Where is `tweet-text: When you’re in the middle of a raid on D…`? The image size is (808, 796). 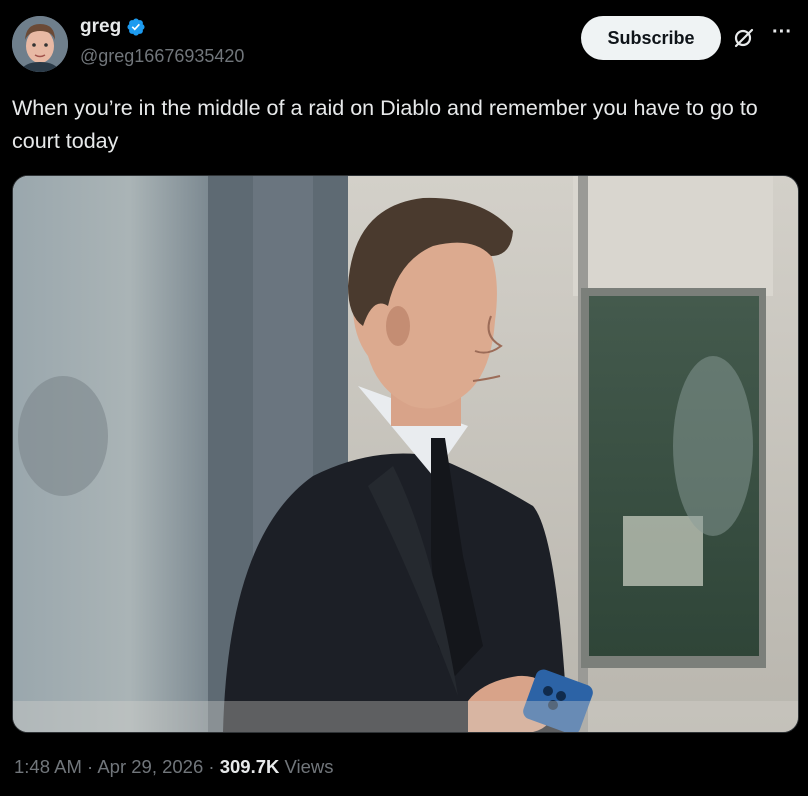 tweet-text: When you’re in the middle of a raid on D… is located at coordinates (385, 124).